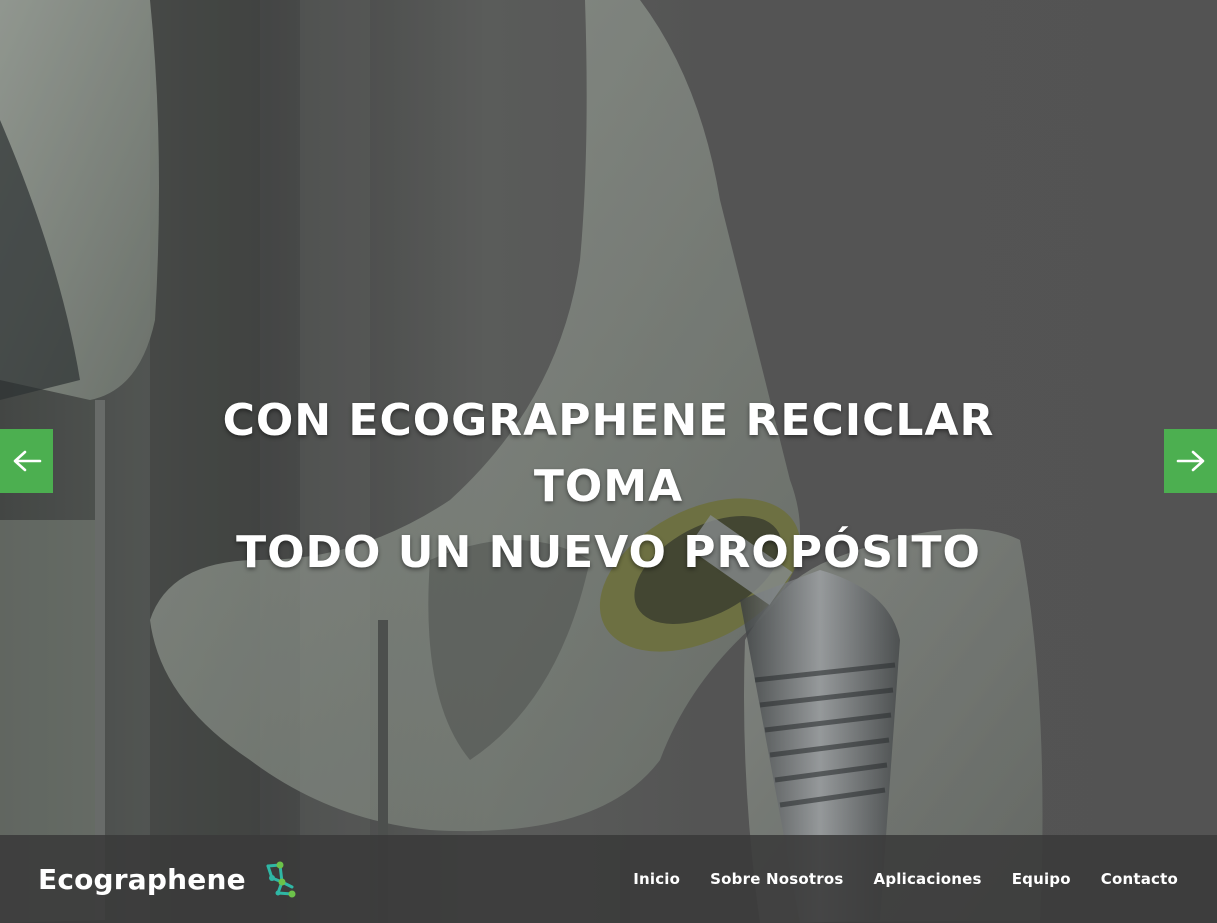  Describe the element at coordinates (142, 879) in the screenshot. I see `brand-name: Ecographene` at that location.